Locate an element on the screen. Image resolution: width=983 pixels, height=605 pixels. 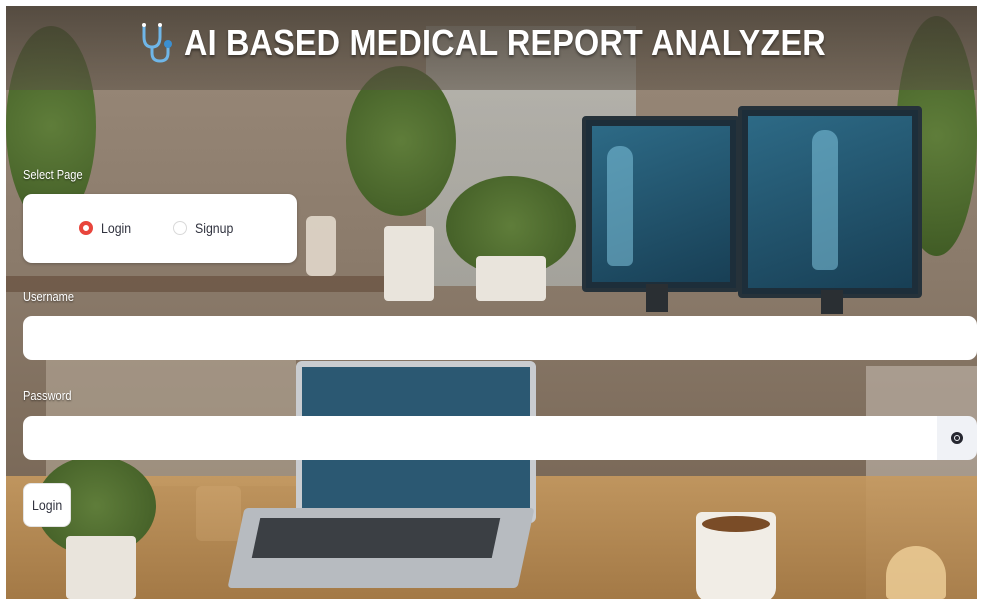
show-password-button is located at coordinates (957, 438).